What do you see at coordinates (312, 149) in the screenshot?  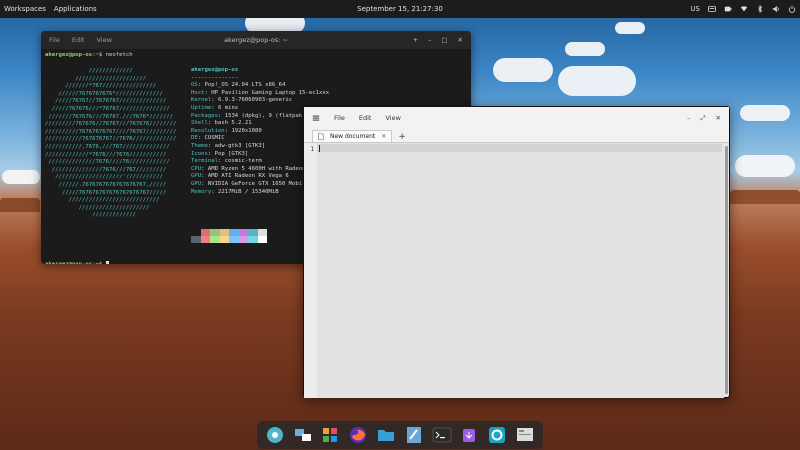 I see `line-number: 1` at bounding box center [312, 149].